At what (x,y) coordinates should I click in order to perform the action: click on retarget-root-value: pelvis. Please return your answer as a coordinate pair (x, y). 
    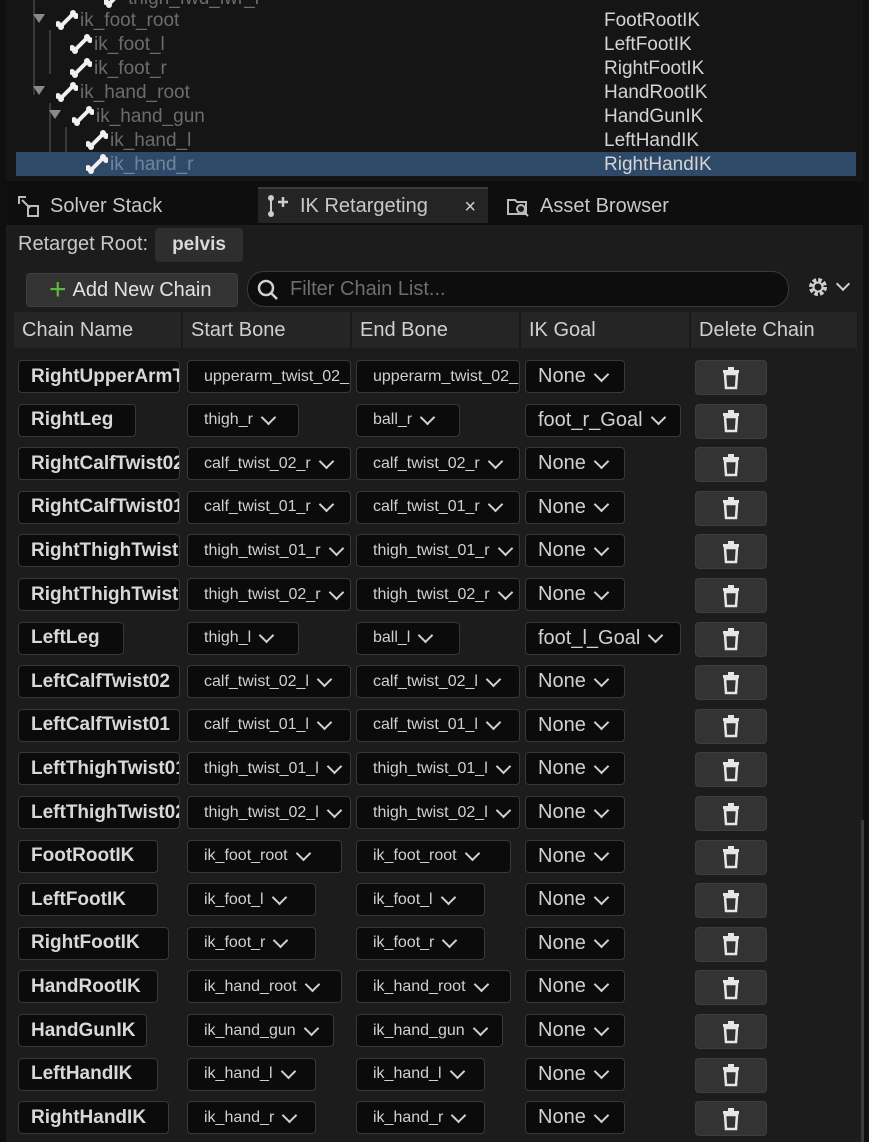
    Looking at the image, I should click on (199, 245).